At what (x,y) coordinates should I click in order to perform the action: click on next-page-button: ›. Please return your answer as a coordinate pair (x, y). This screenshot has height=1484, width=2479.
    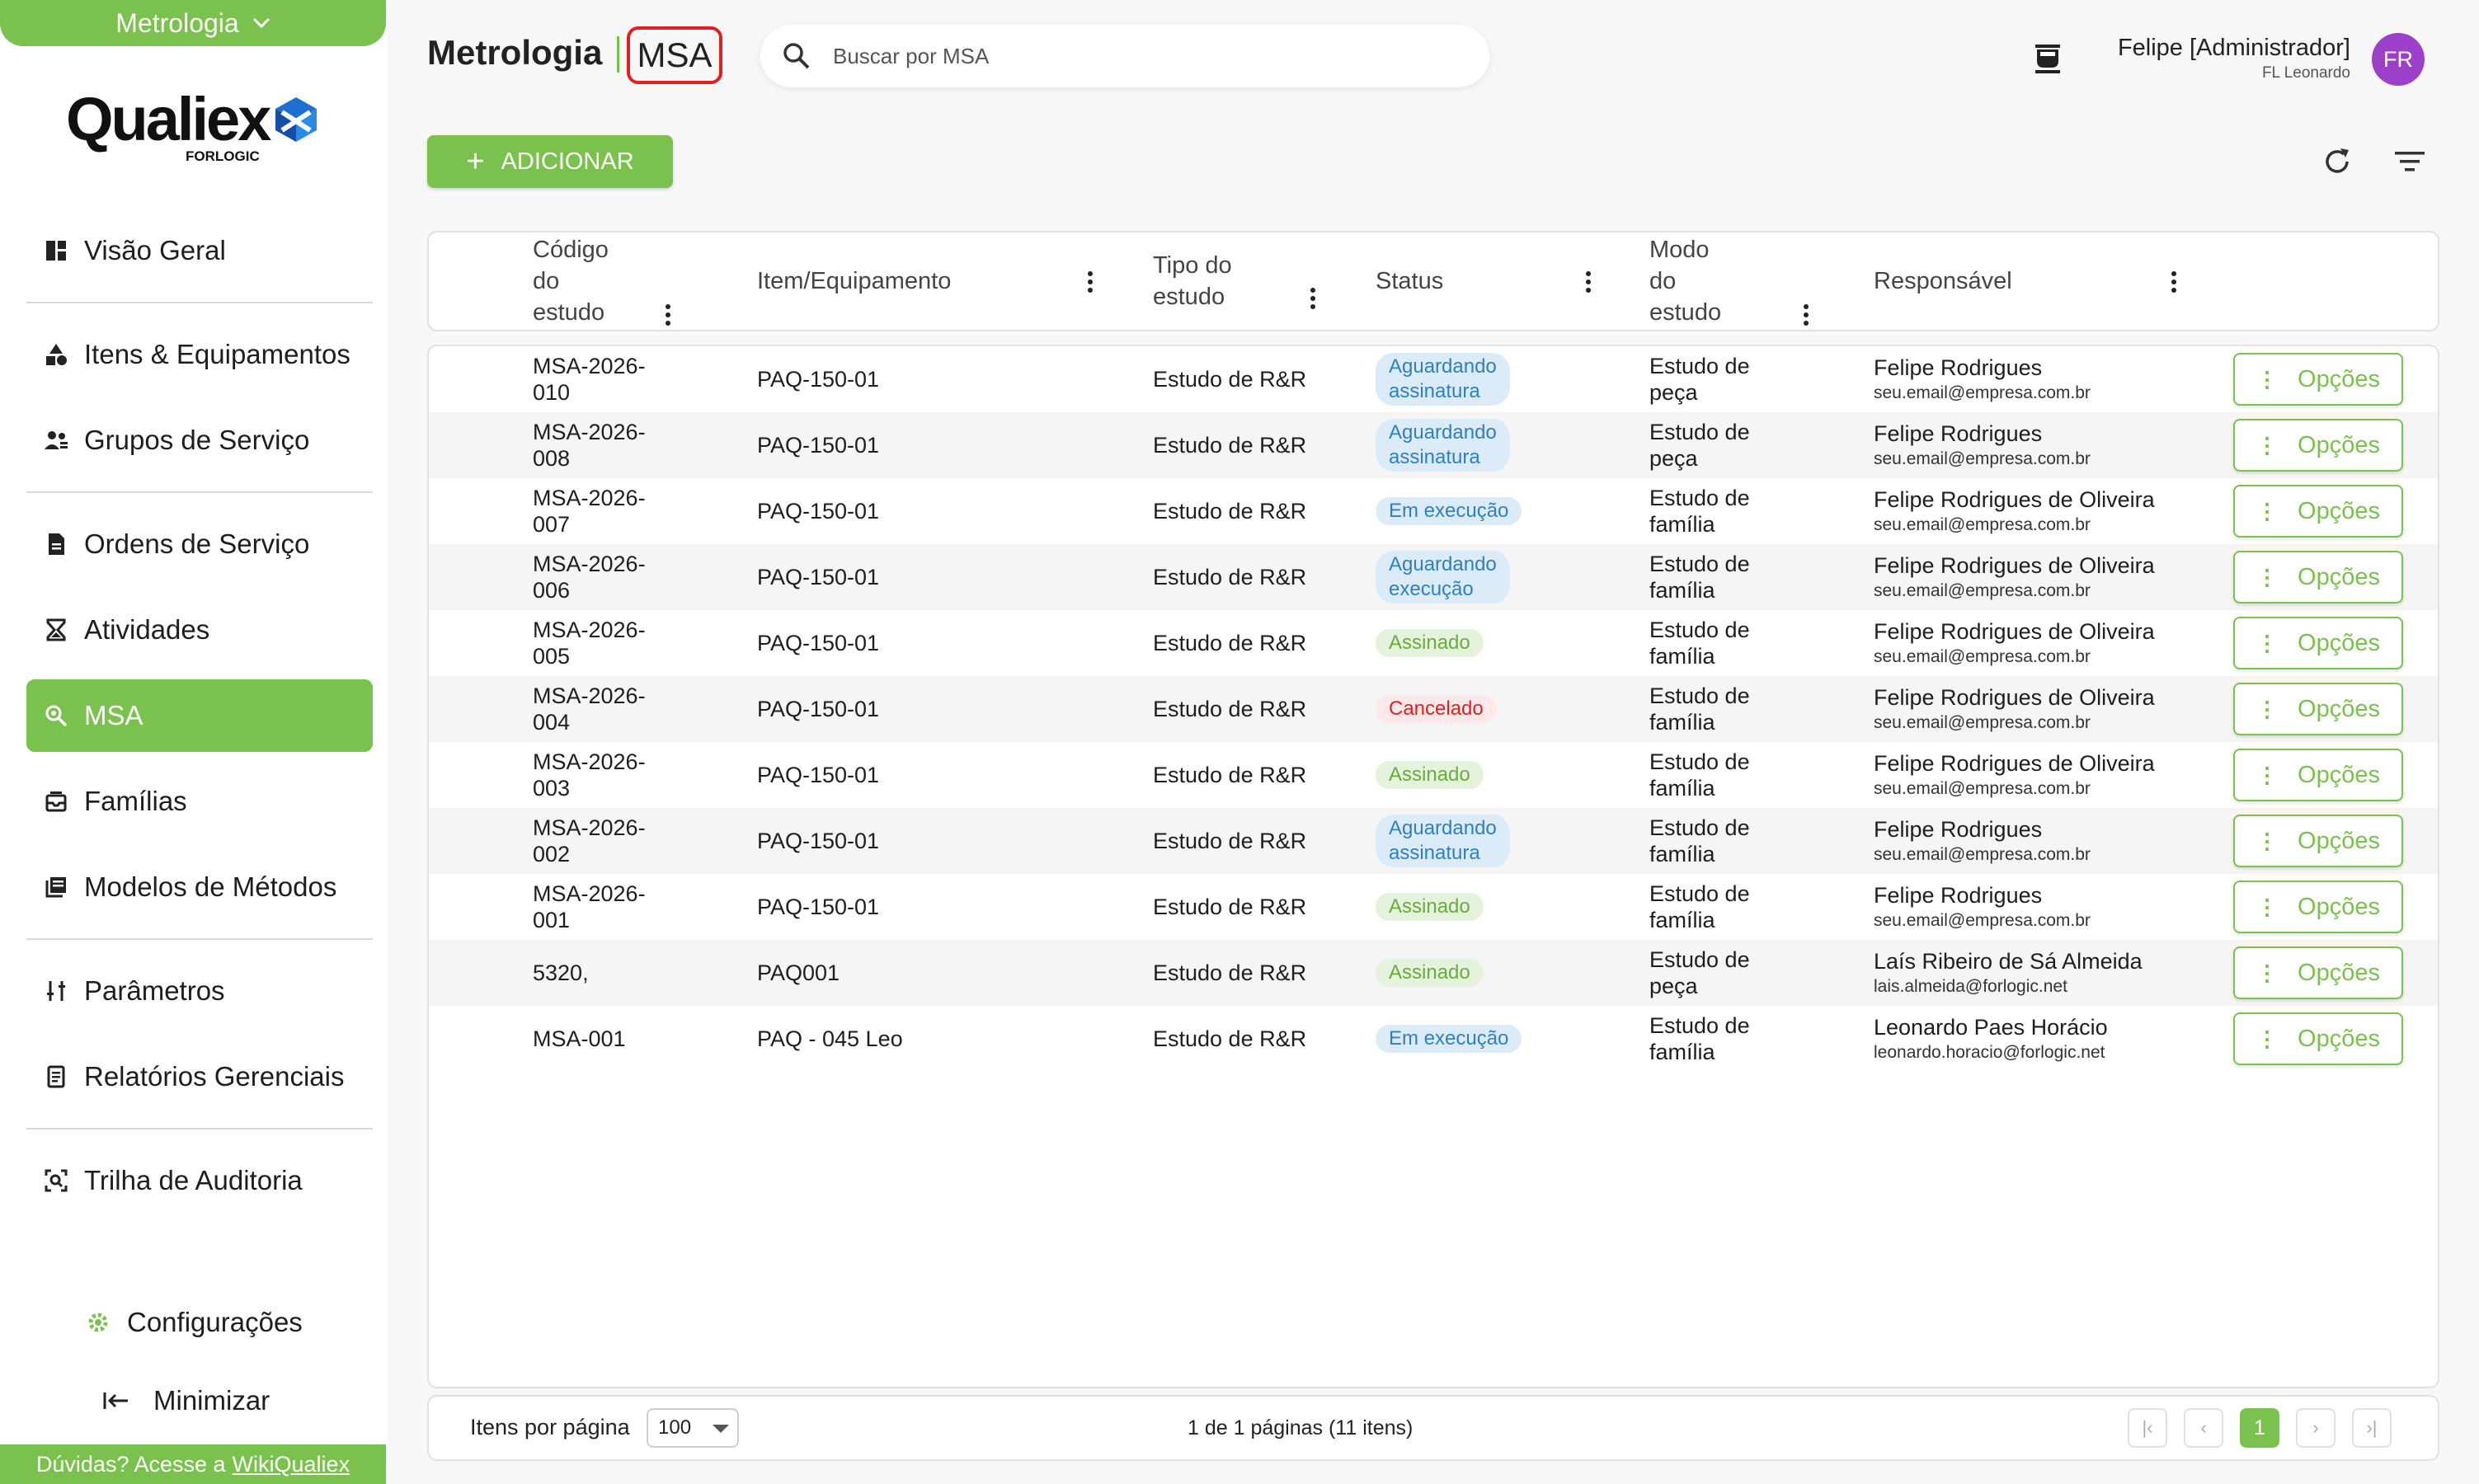
    Looking at the image, I should click on (2316, 1428).